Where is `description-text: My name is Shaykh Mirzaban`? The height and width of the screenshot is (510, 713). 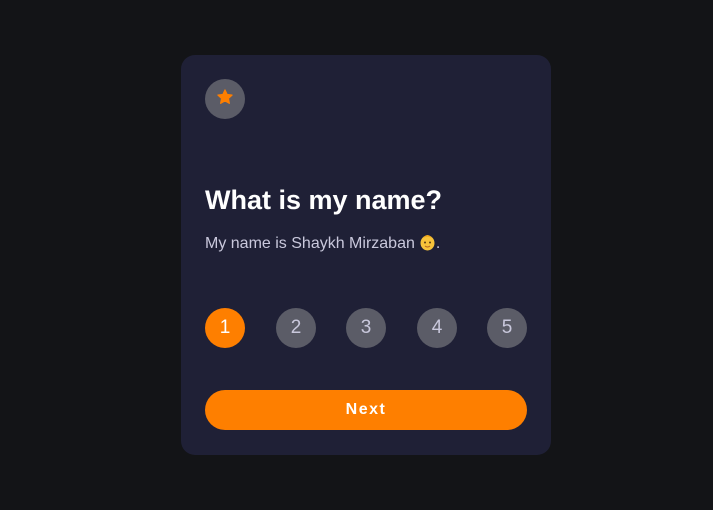
description-text: My name is Shaykh Mirzaban is located at coordinates (310, 243).